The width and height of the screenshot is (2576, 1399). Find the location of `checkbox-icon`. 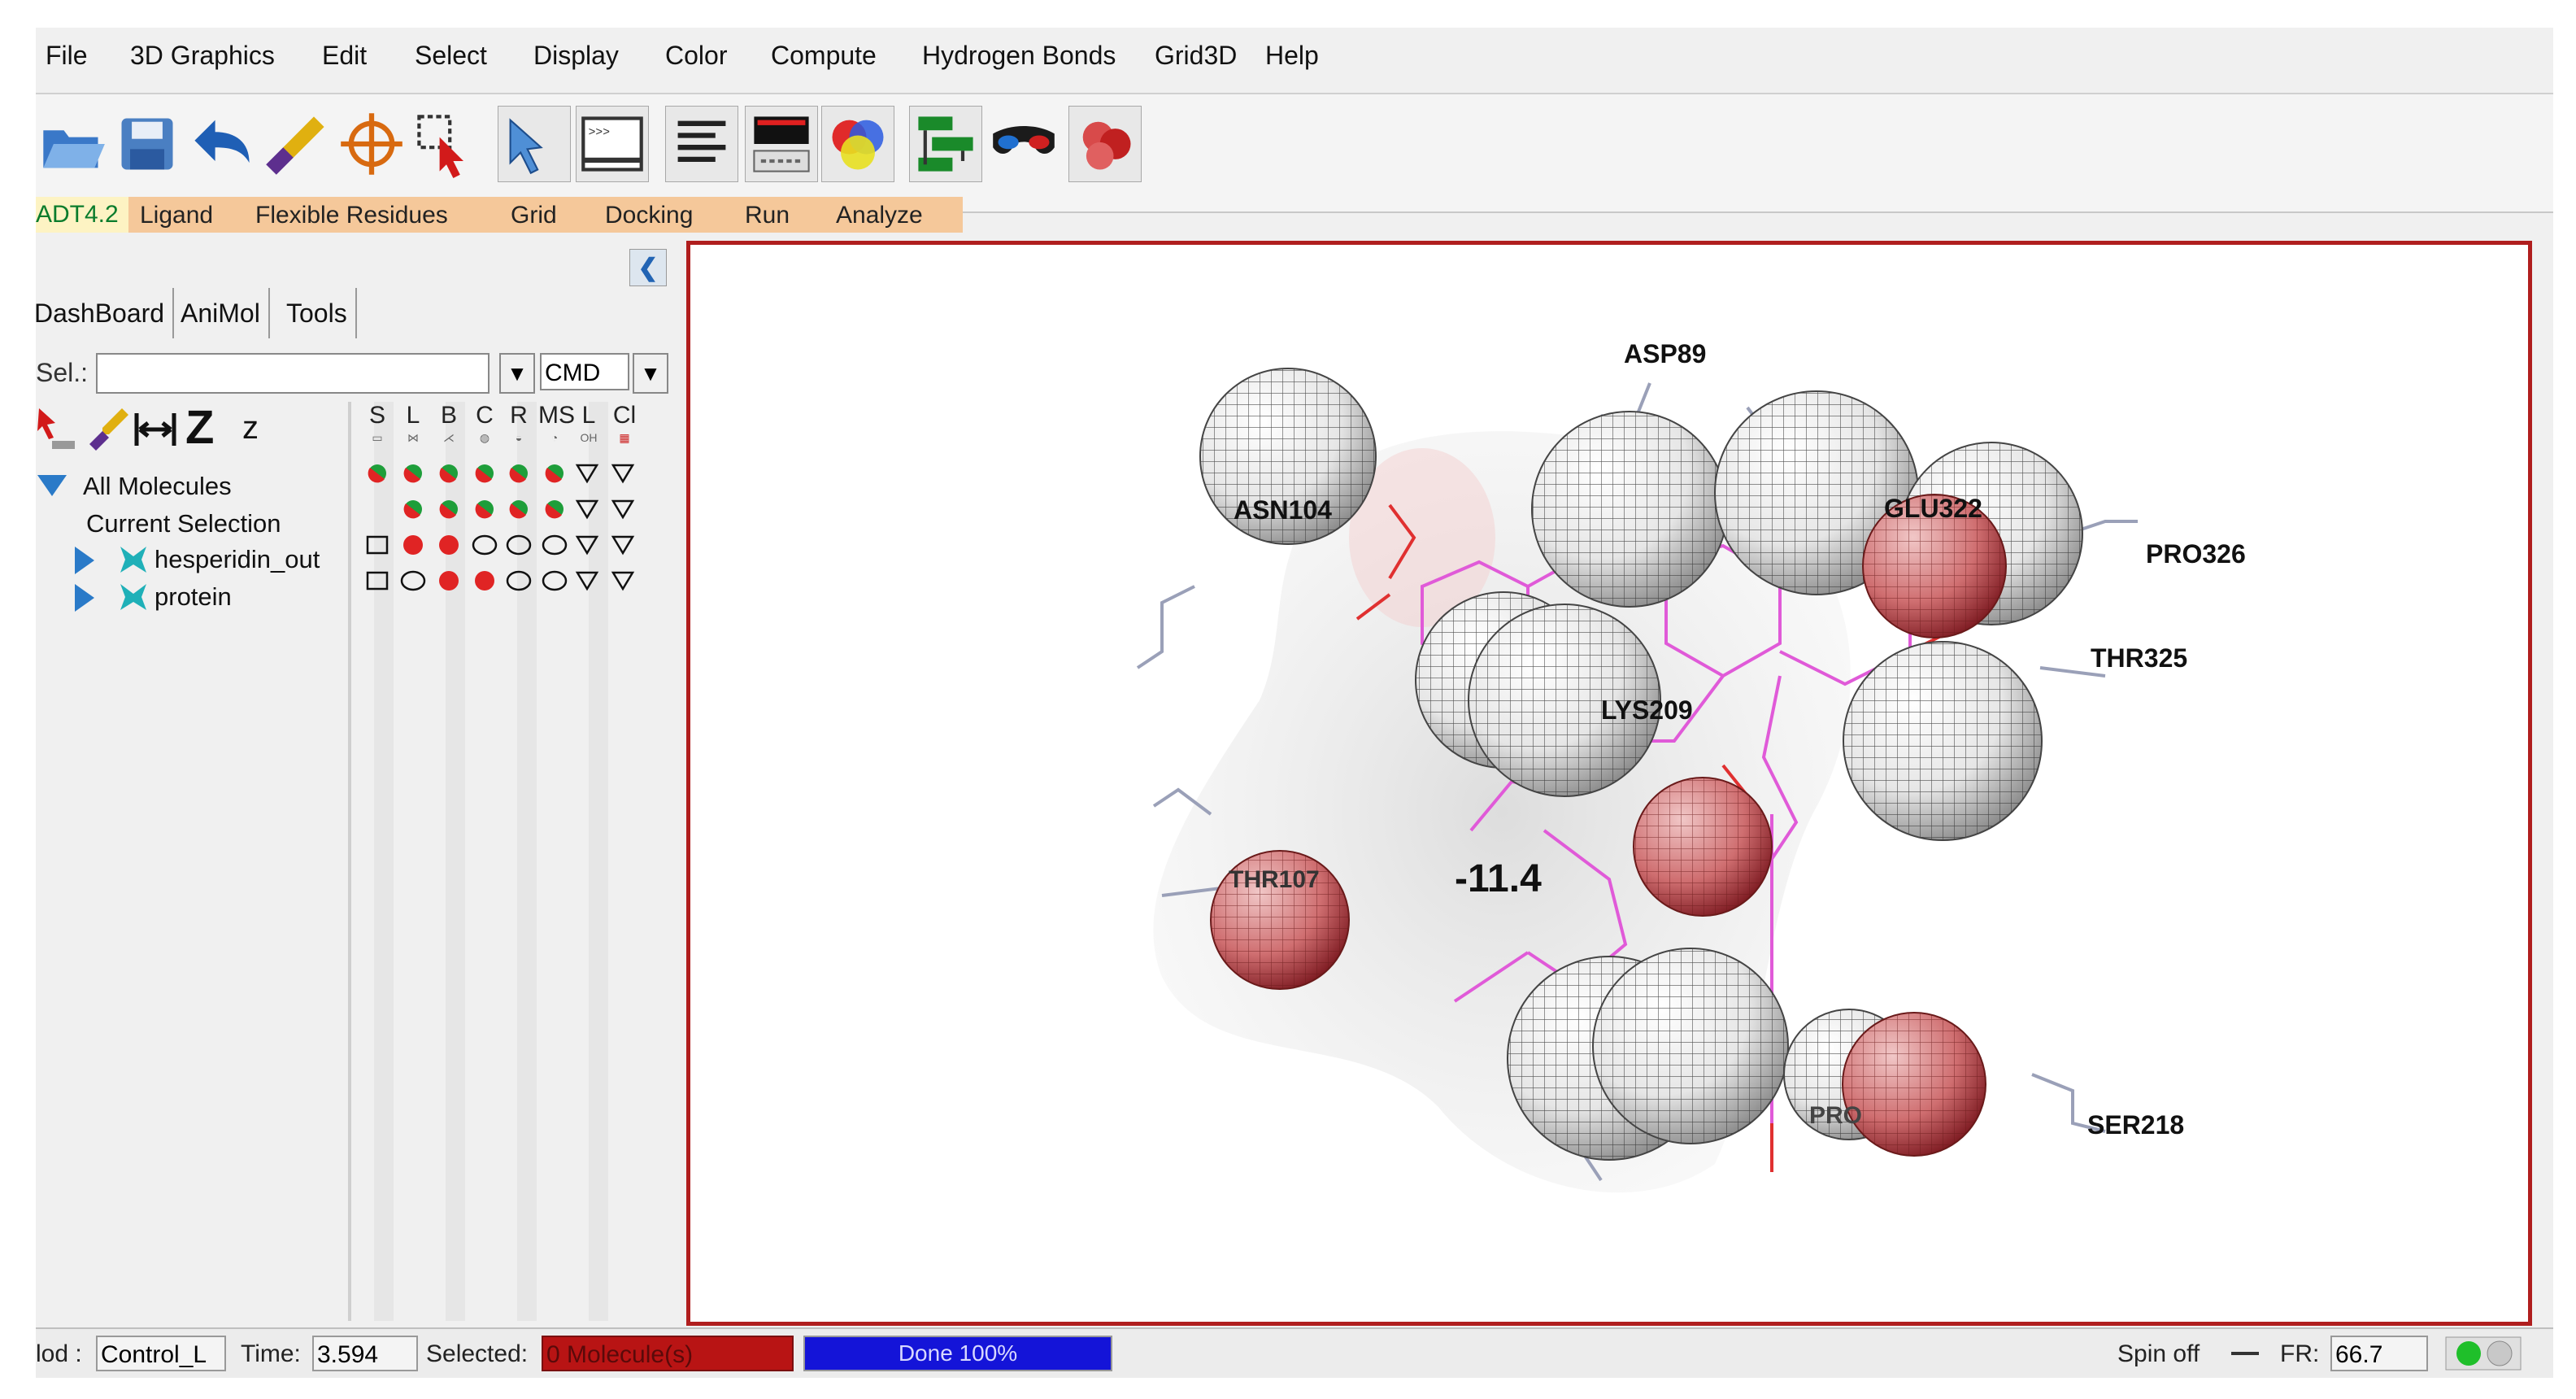

checkbox-icon is located at coordinates (378, 581).